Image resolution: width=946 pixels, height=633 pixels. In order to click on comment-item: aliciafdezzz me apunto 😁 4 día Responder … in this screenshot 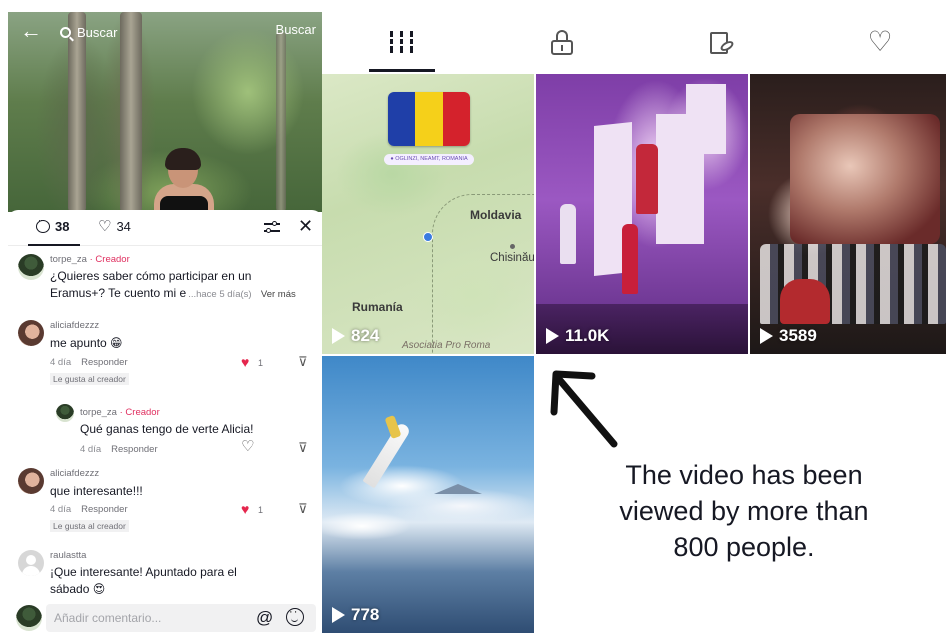, I will do `click(165, 353)`.